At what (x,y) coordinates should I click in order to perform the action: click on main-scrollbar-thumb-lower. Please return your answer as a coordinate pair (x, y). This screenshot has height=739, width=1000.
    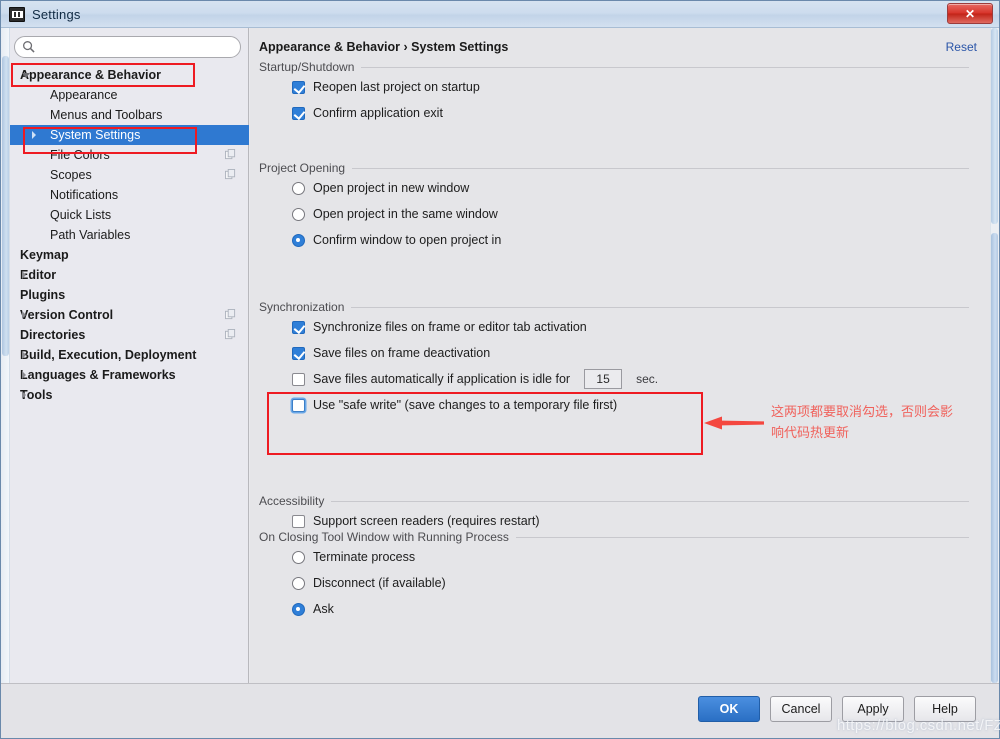
    Looking at the image, I should click on (994, 458).